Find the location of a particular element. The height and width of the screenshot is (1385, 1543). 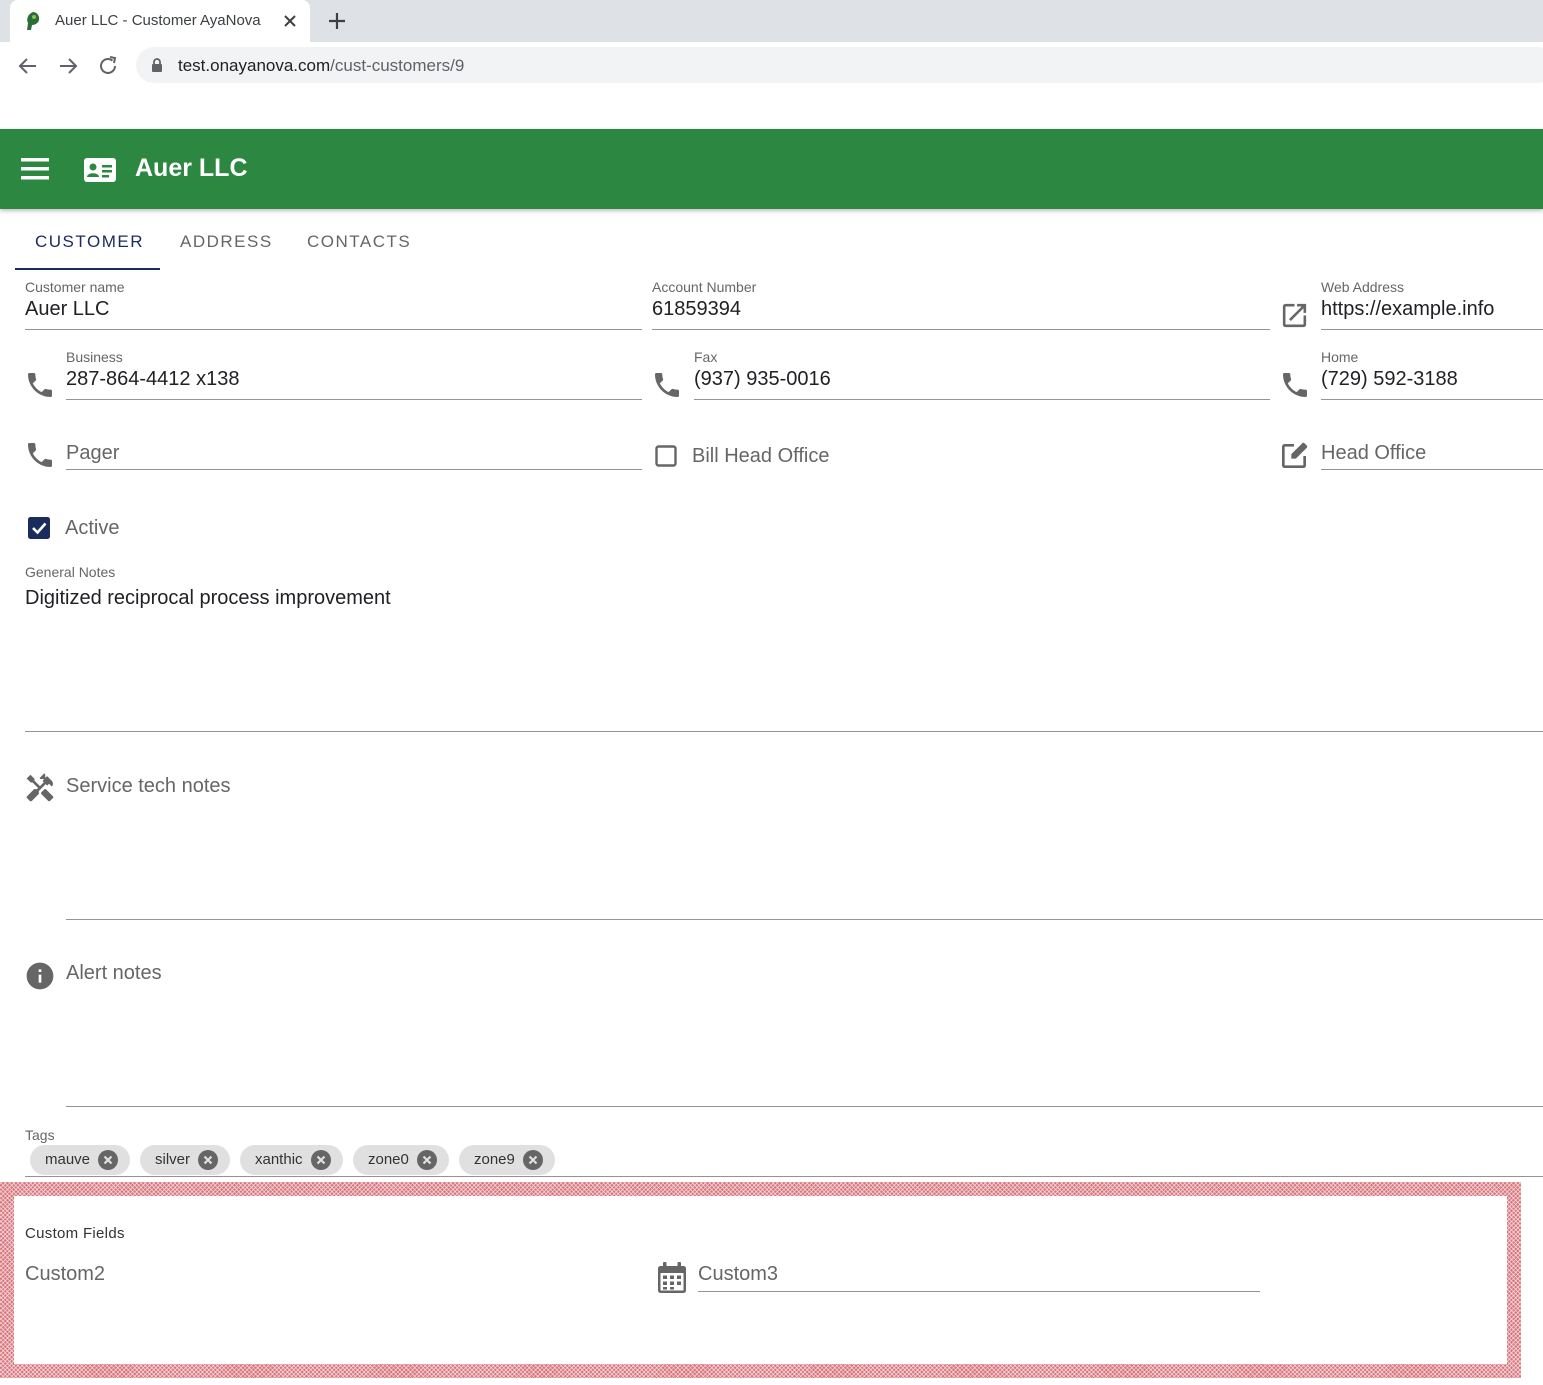

tools-icon is located at coordinates (40, 787).